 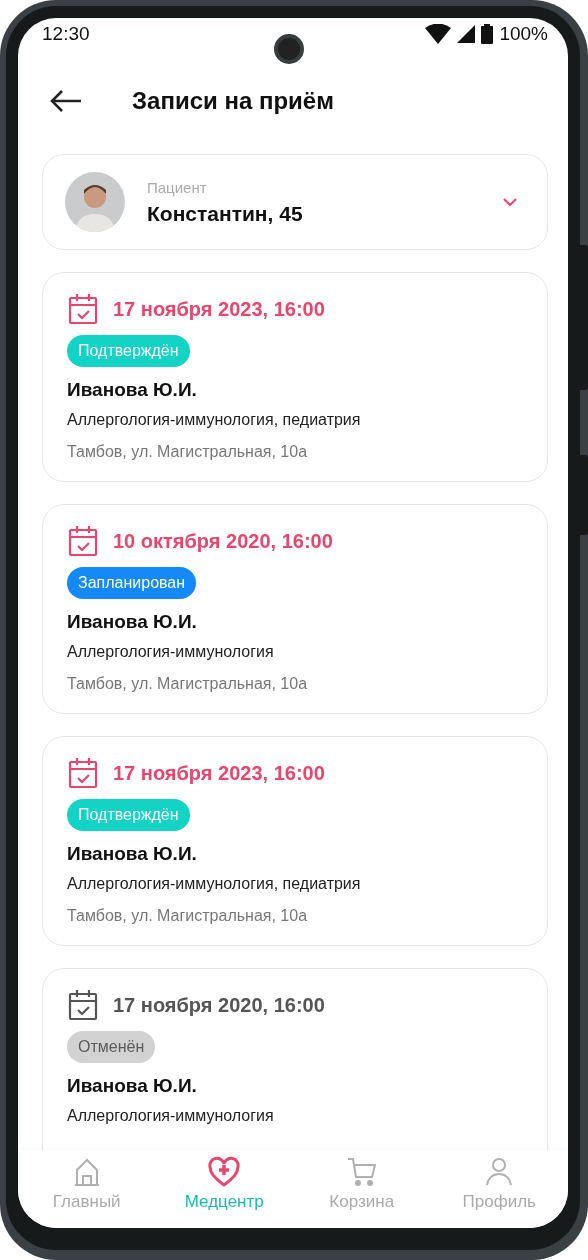 I want to click on signal-icon, so click(x=466, y=34).